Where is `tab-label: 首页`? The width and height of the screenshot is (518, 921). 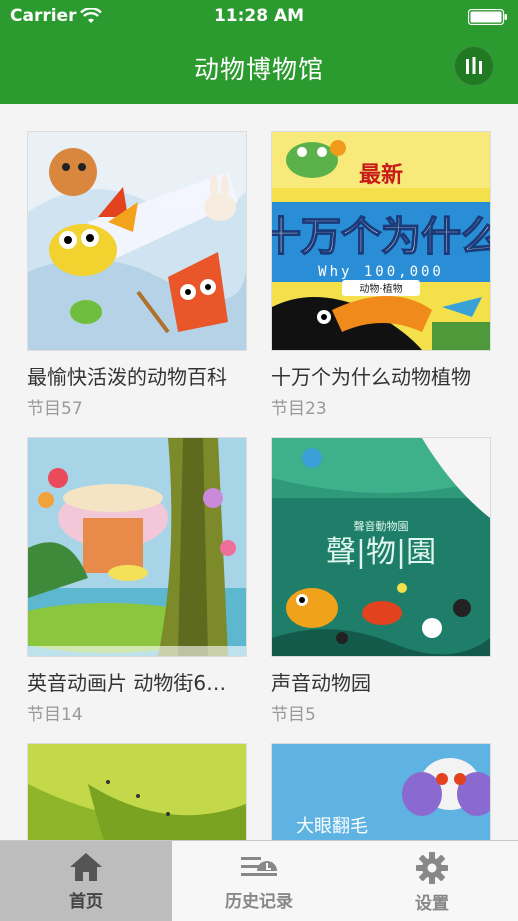 tab-label: 首页 is located at coordinates (86, 902).